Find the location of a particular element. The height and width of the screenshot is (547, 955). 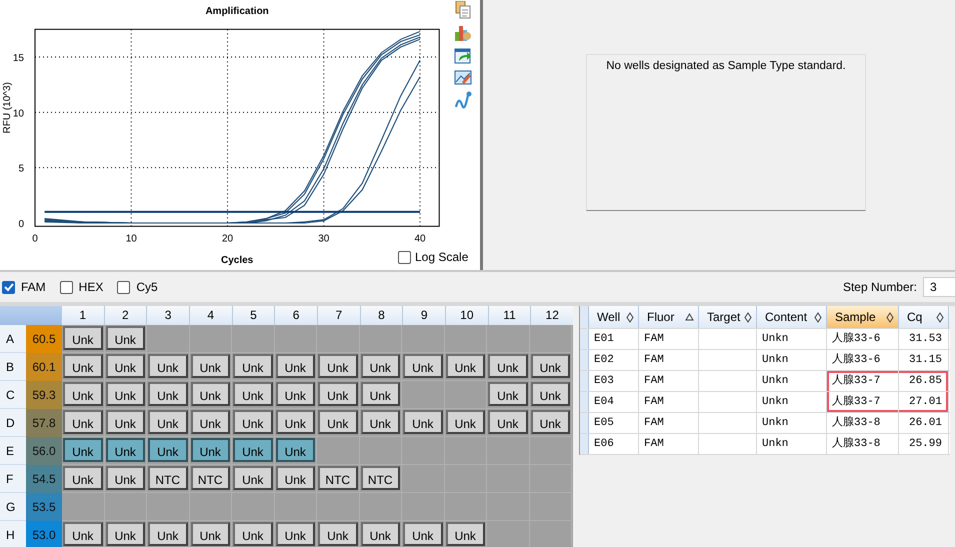

gradient-temperature: 56.0 is located at coordinates (44, 451).